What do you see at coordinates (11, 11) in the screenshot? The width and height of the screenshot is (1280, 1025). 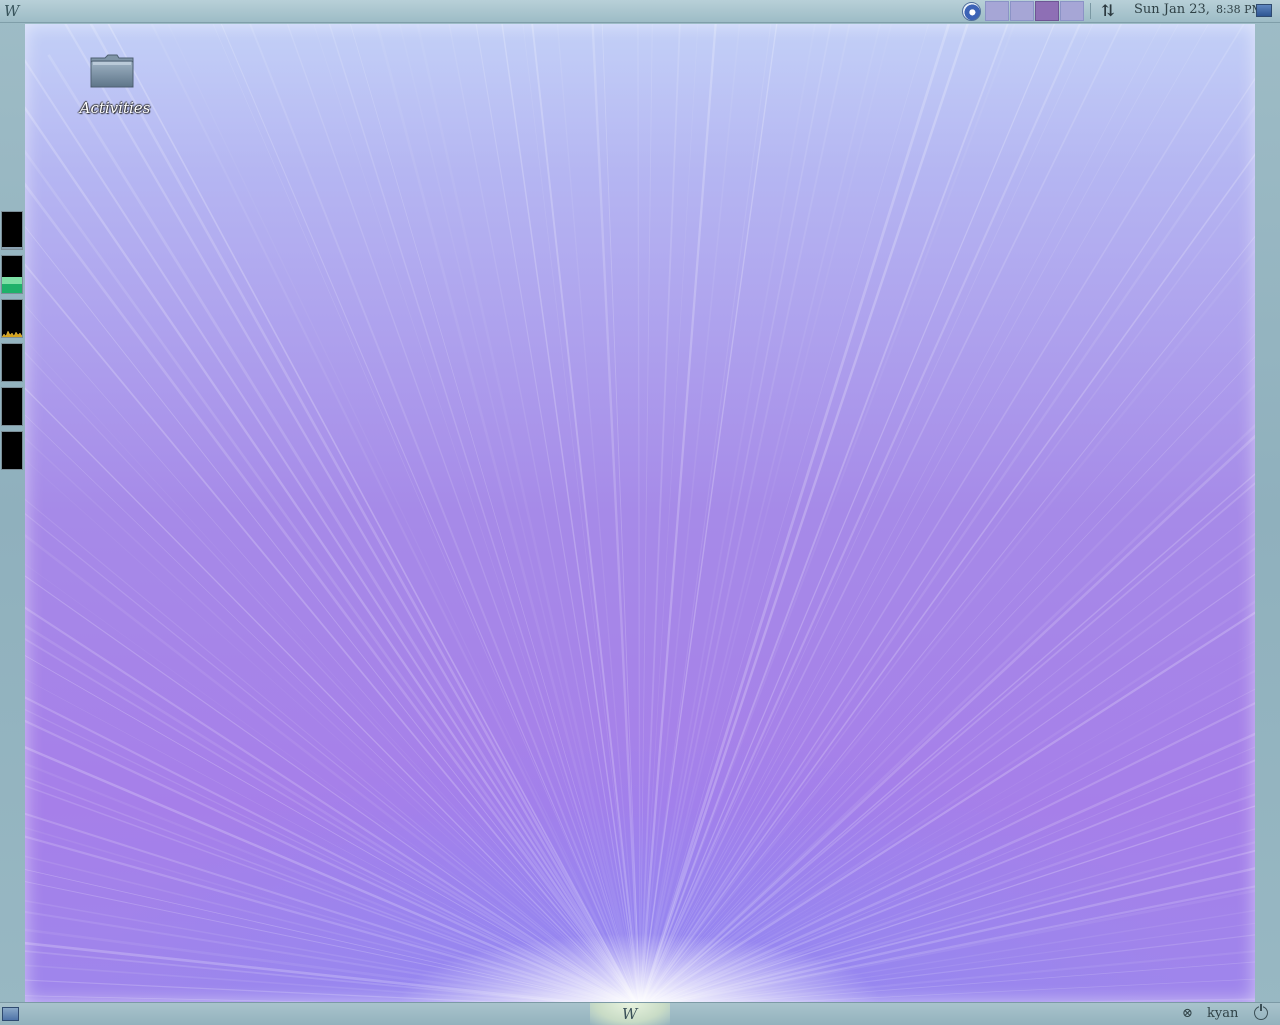 I see `main-menu-logo: W` at bounding box center [11, 11].